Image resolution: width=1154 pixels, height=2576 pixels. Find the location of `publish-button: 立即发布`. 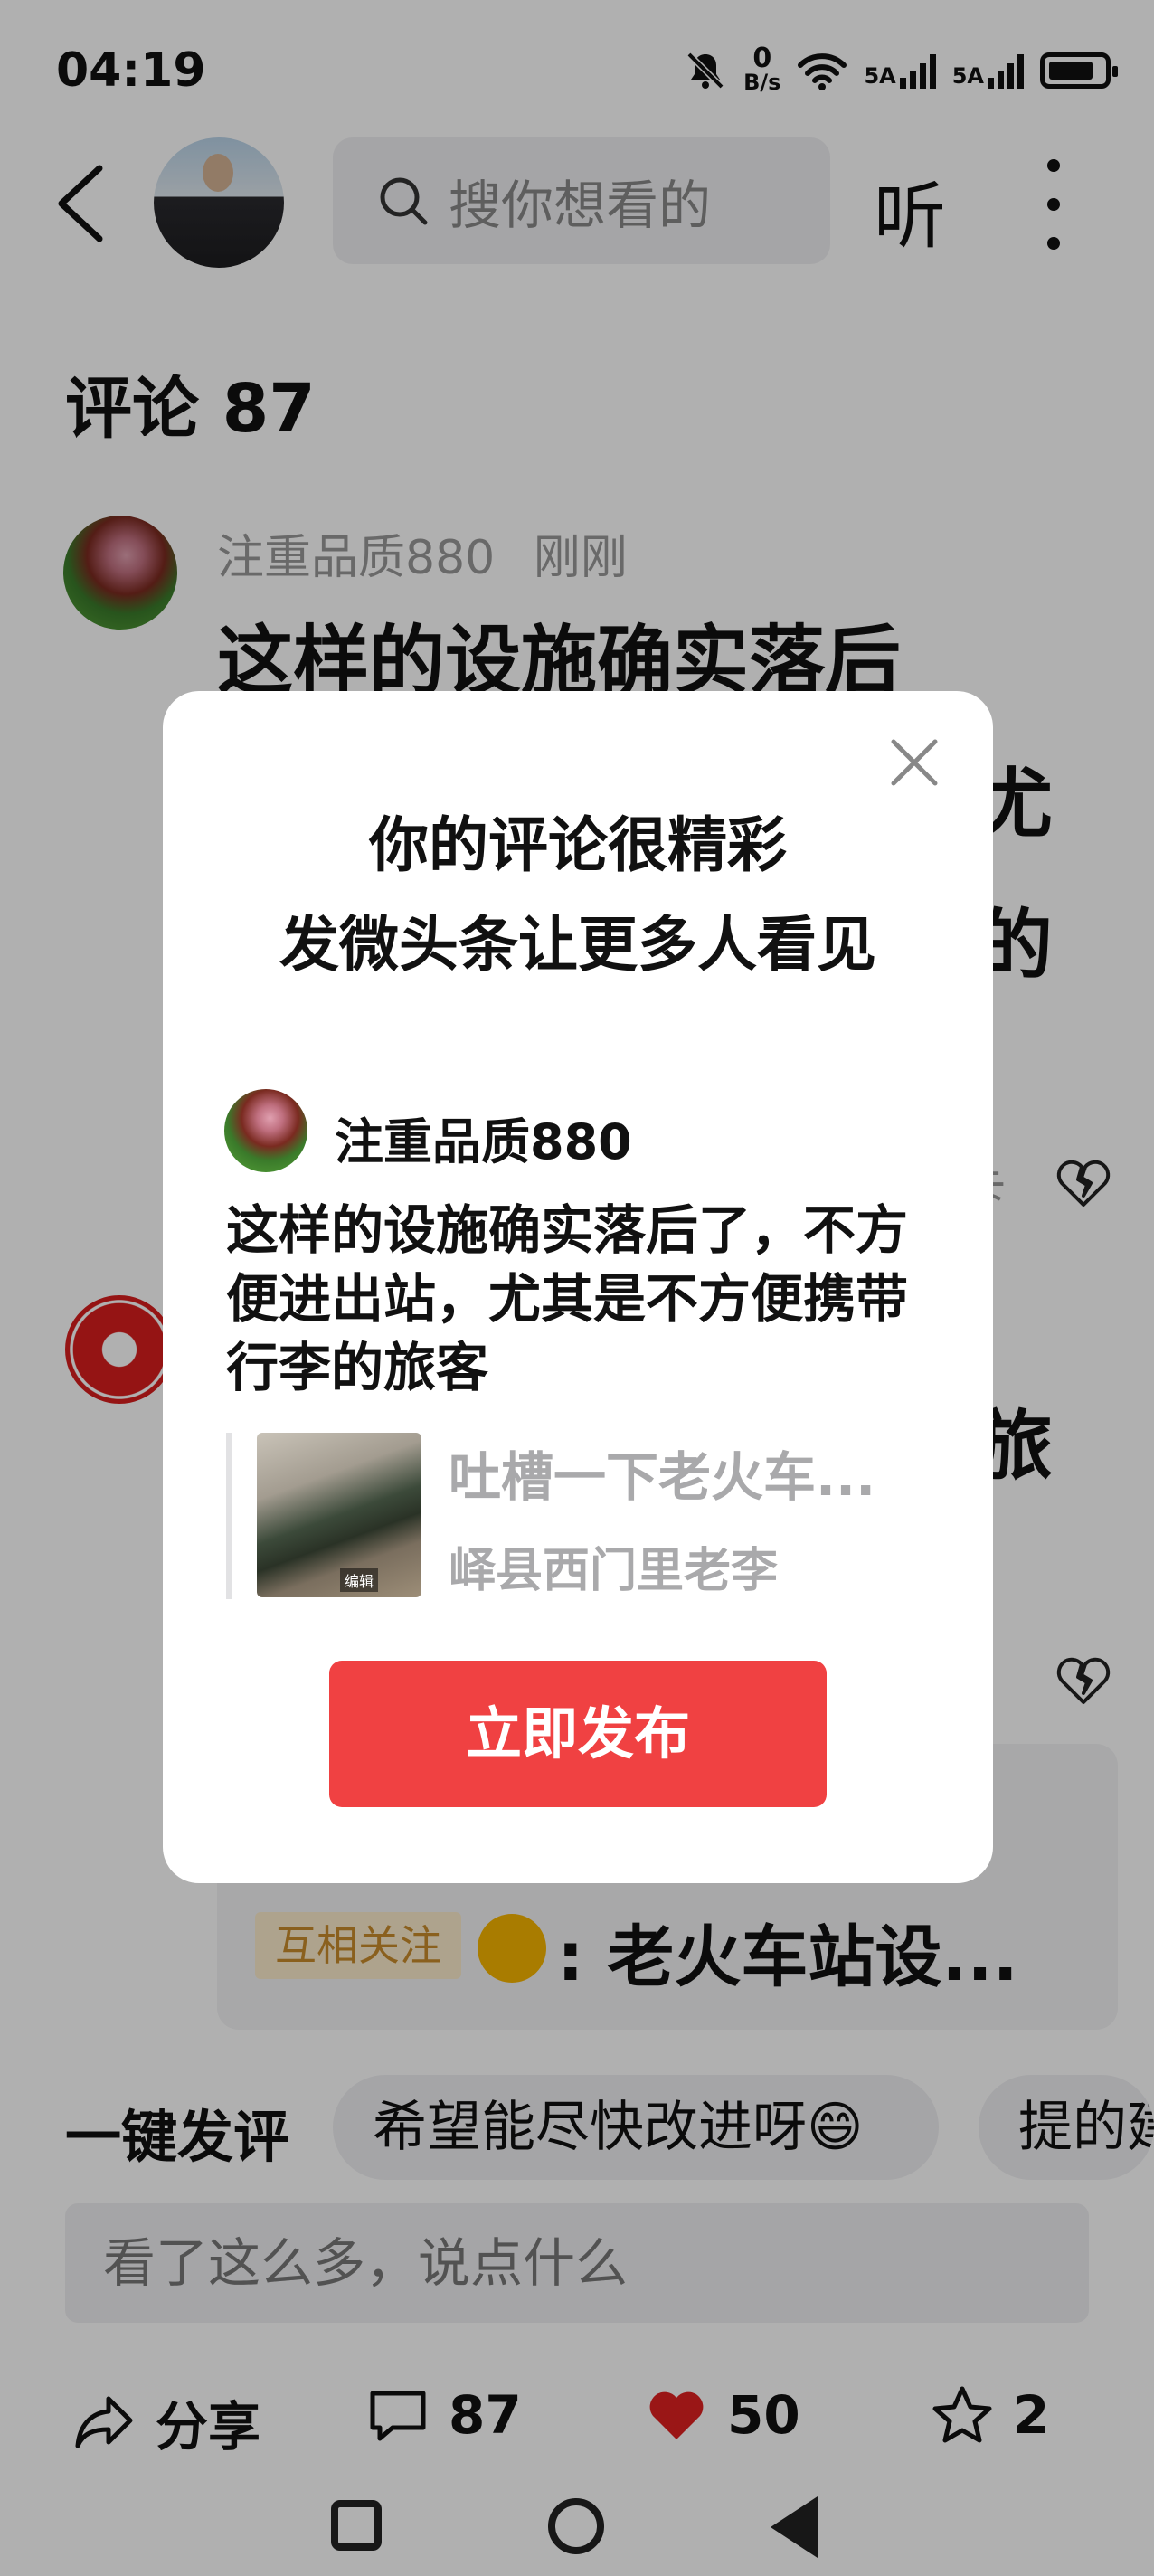

publish-button: 立即发布 is located at coordinates (578, 1734).